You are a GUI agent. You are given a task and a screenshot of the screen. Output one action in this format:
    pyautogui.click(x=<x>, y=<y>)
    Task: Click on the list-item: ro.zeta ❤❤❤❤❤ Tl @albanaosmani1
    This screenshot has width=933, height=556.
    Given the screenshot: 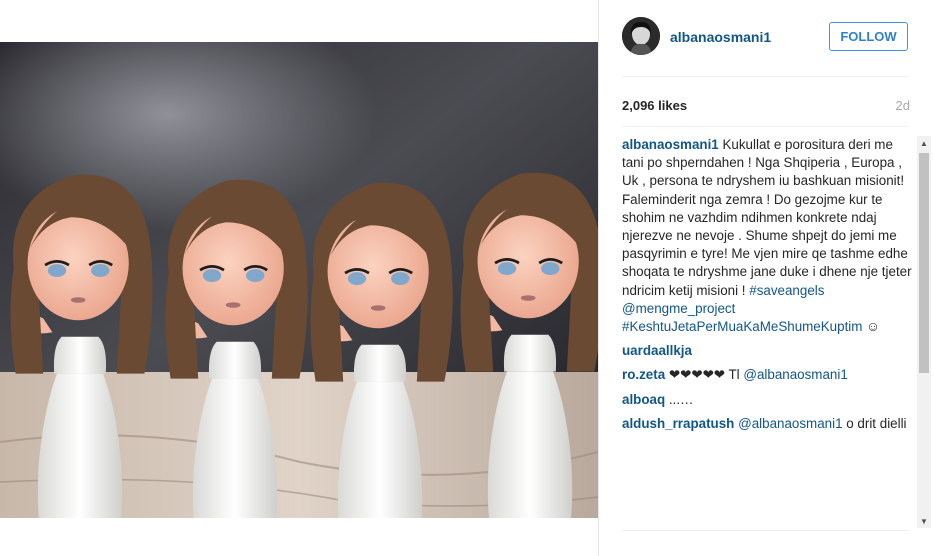 What is the action you would take?
    pyautogui.click(x=768, y=375)
    